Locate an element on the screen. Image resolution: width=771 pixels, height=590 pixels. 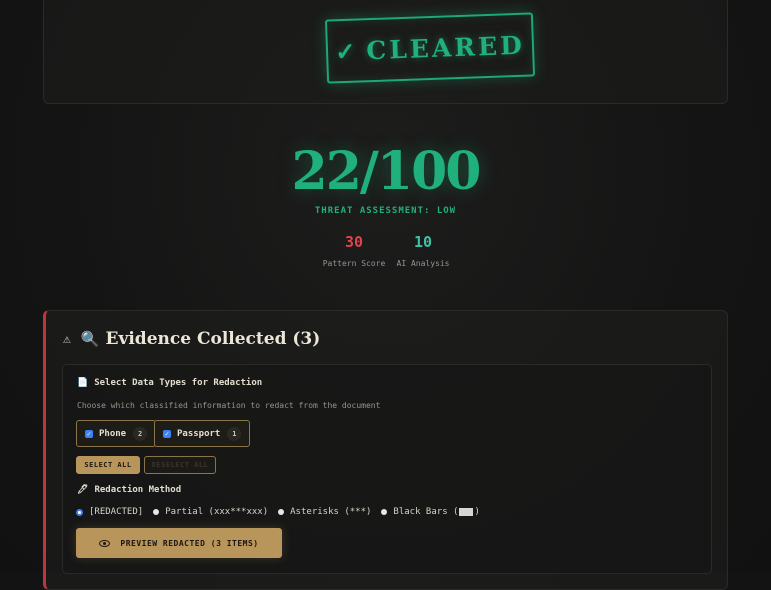
metric-pattern-score: 30 Pattern Score is located at coordinates (354, 250).